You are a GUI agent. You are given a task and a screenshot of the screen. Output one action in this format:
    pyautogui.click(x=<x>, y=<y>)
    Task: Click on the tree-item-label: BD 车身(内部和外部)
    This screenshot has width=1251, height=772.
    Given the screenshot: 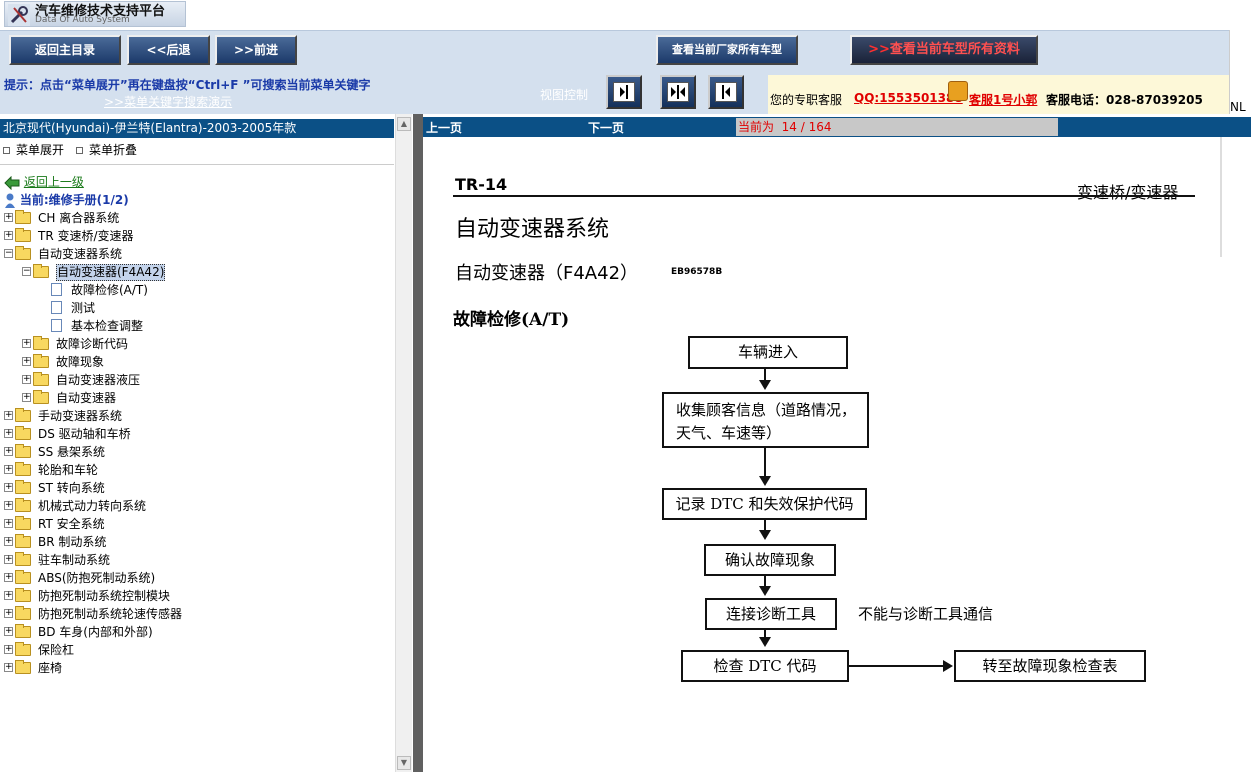 What is the action you would take?
    pyautogui.click(x=95, y=632)
    